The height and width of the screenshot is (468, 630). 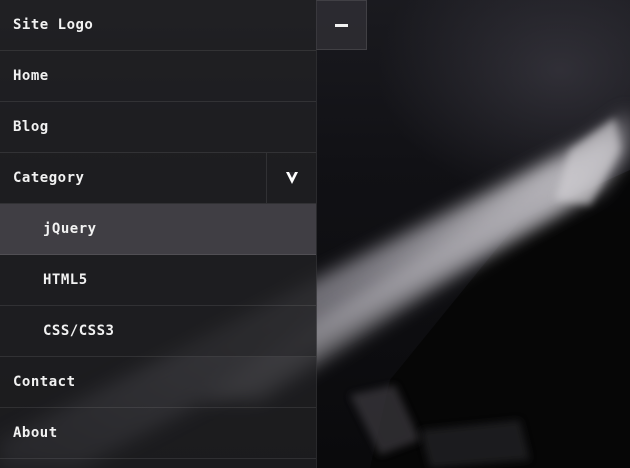 I want to click on menu-item-label: About, so click(x=35, y=433).